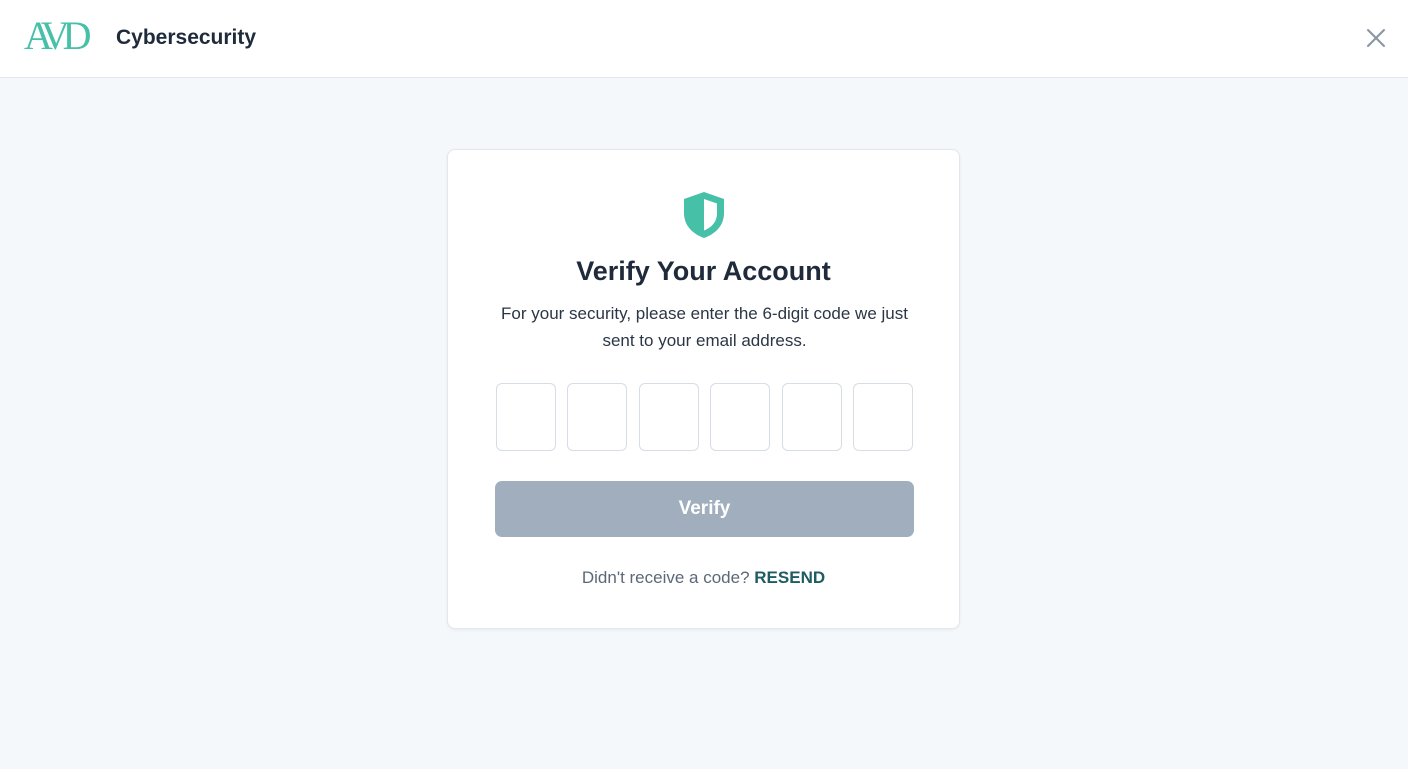  What do you see at coordinates (789, 577) in the screenshot?
I see `resend-link: RESEND` at bounding box center [789, 577].